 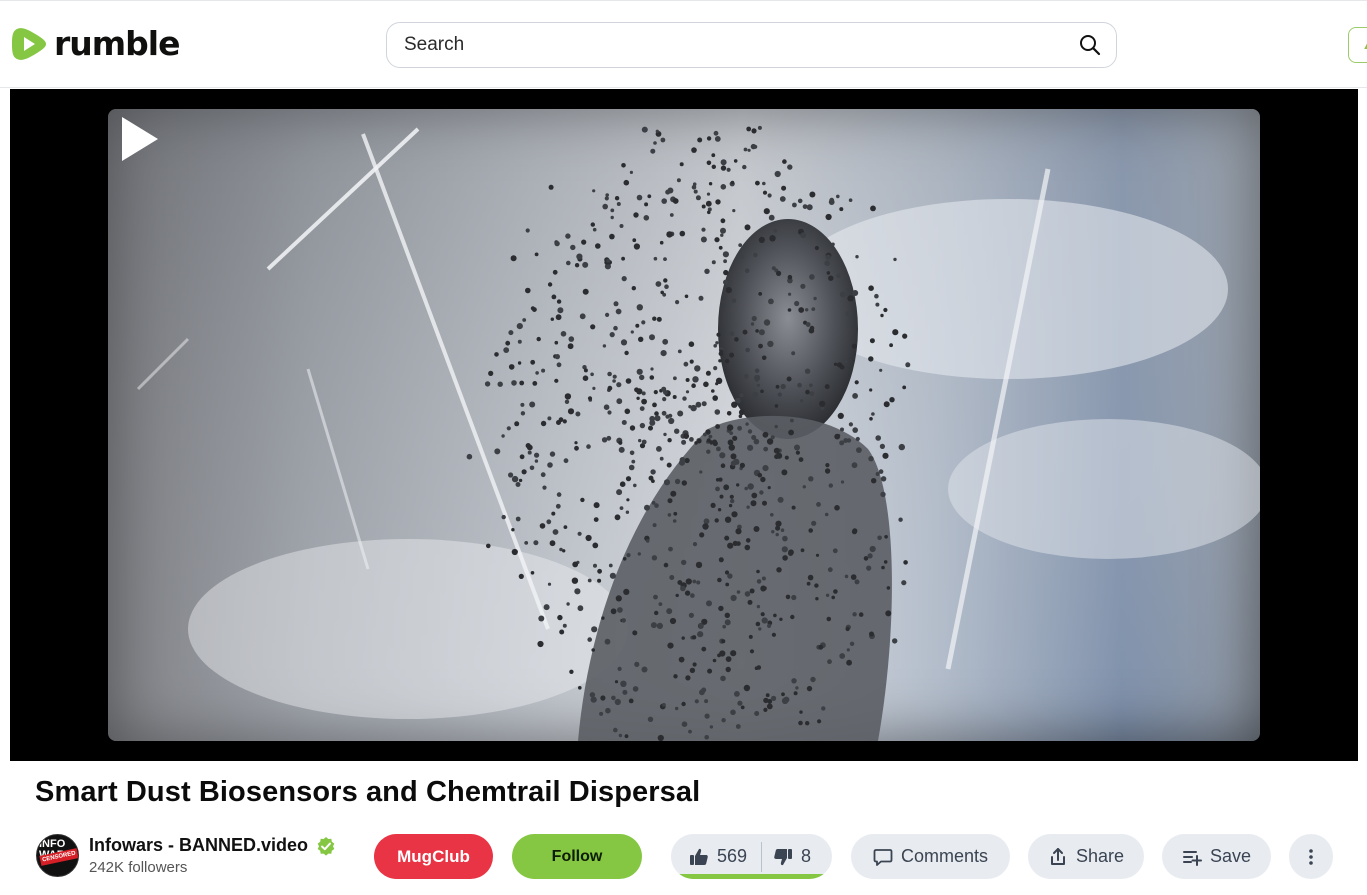 What do you see at coordinates (433, 856) in the screenshot?
I see `mugclub-button: MugClub` at bounding box center [433, 856].